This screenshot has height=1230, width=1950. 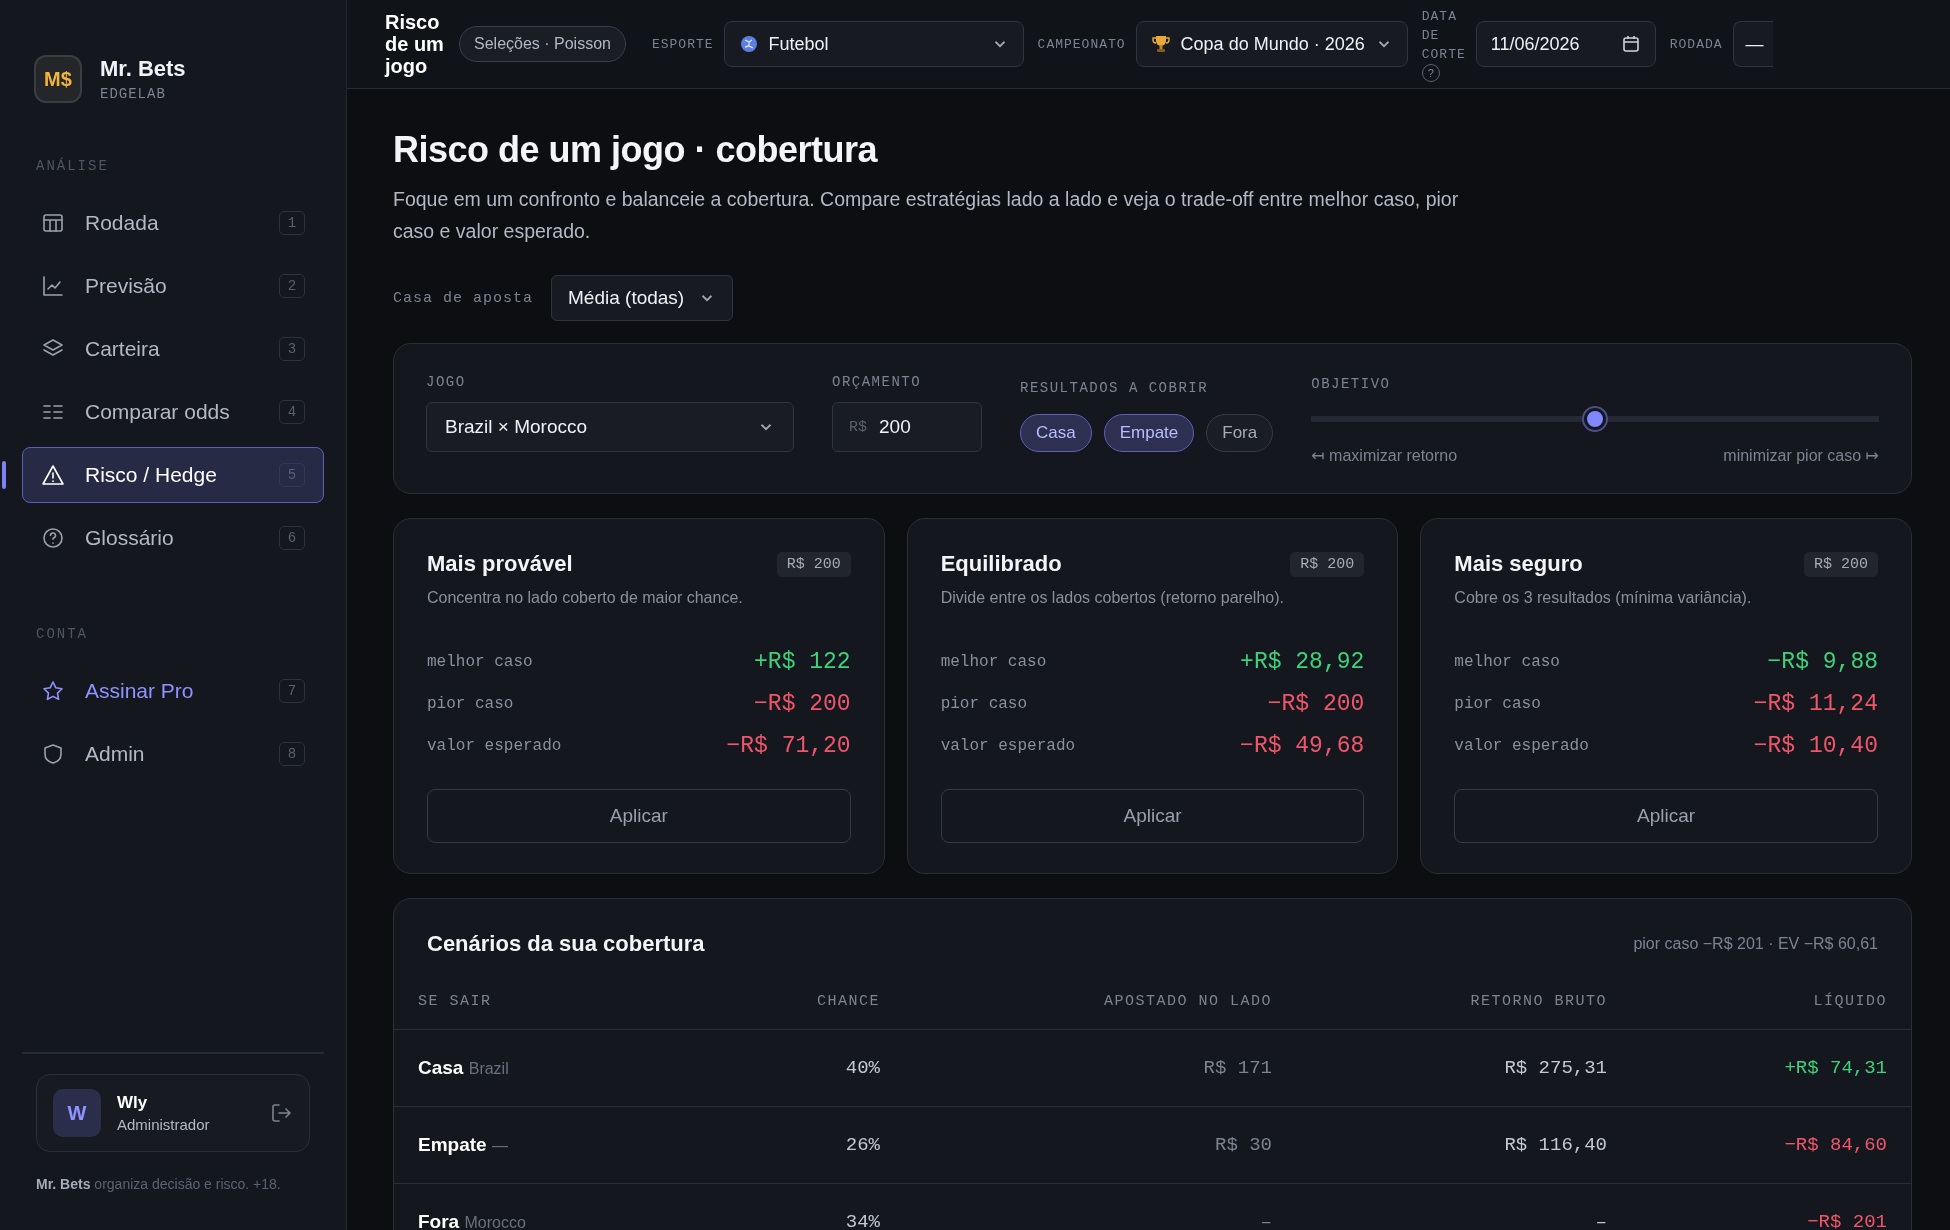 I want to click on table-cell-text: Empate —, so click(x=463, y=1145).